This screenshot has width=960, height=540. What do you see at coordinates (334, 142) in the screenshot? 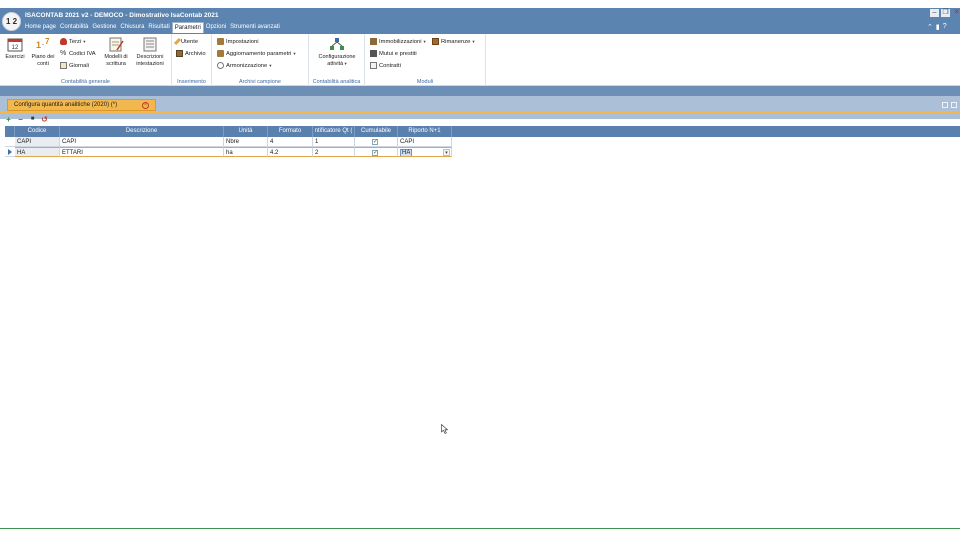
I see `cell-moltiplicatore: 1` at bounding box center [334, 142].